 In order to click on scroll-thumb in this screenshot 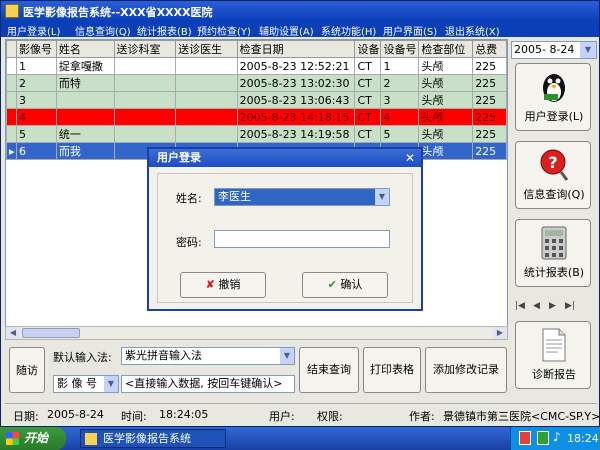, I will do `click(51, 333)`.